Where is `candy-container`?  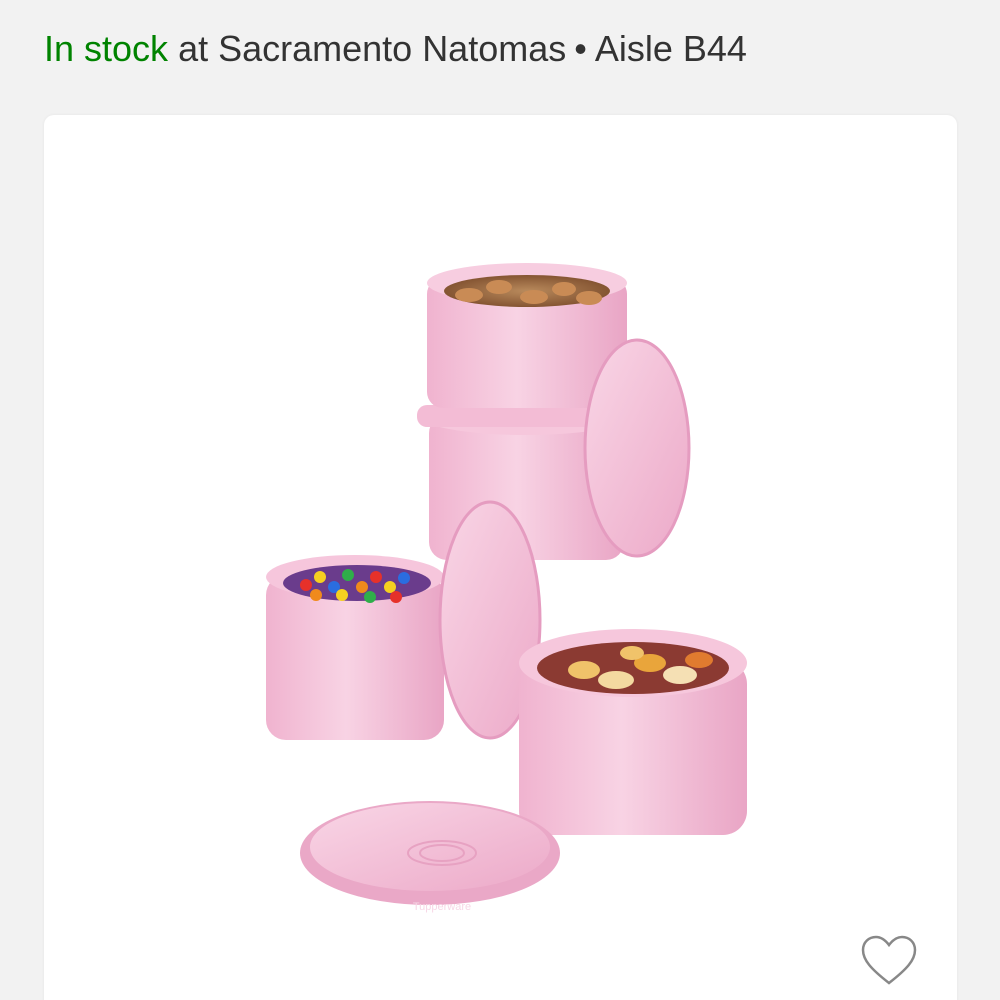
candy-container is located at coordinates (355, 647).